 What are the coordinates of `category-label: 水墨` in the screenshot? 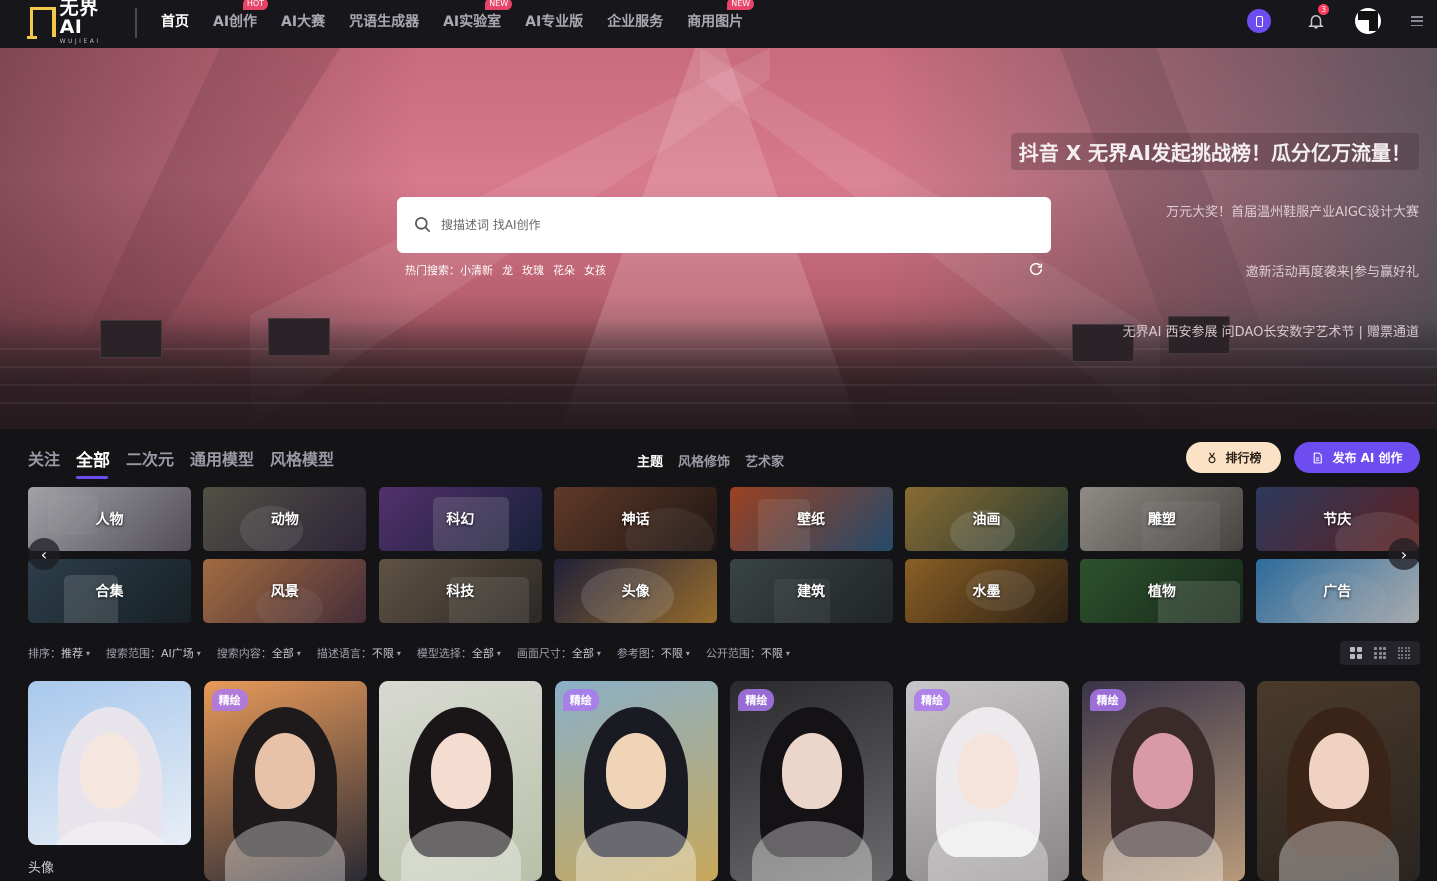 It's located at (986, 592).